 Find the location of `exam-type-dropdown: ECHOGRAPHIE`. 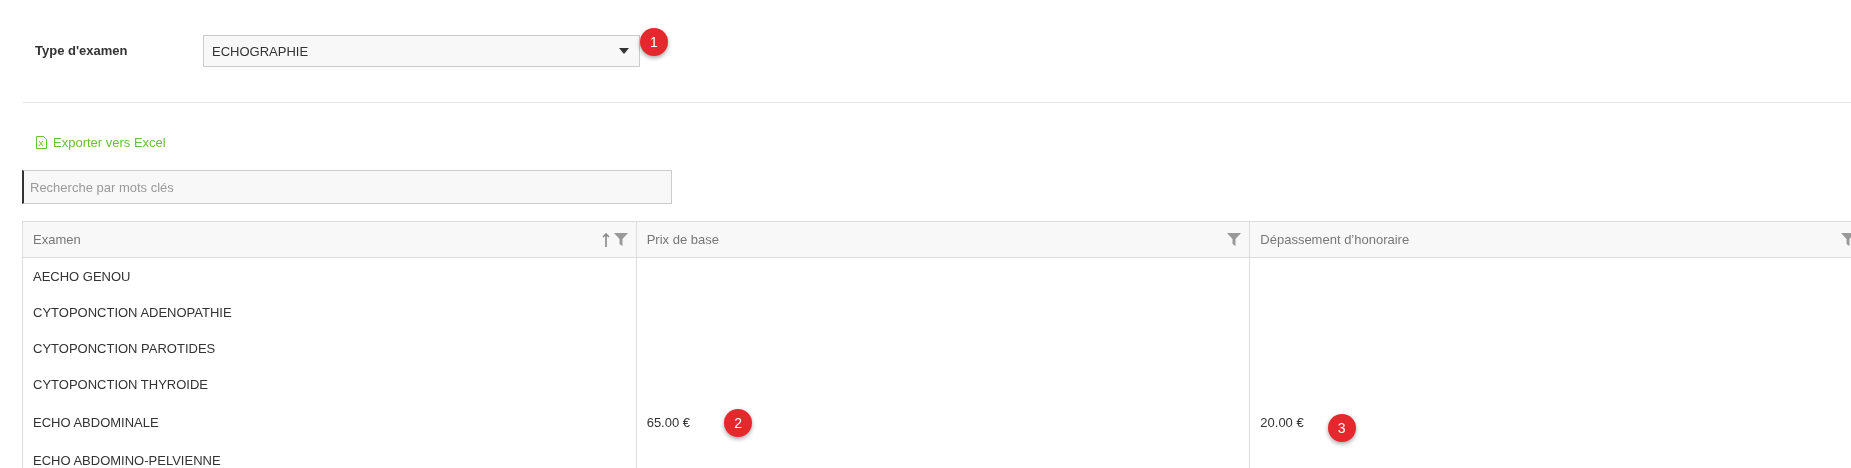

exam-type-dropdown: ECHOGRAPHIE is located at coordinates (421, 51).